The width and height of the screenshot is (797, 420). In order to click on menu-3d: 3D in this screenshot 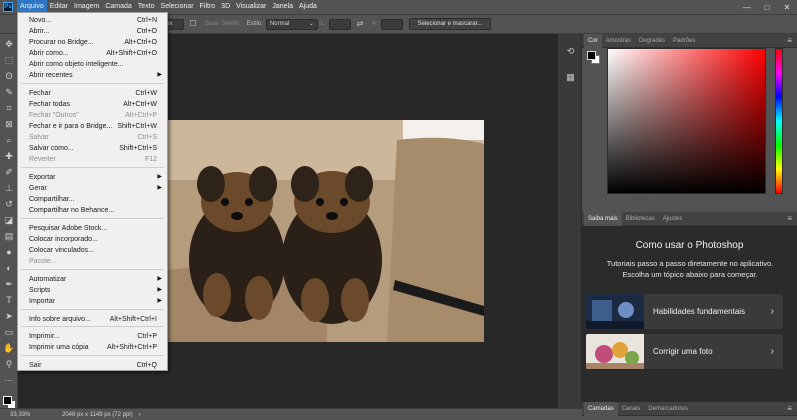, I will do `click(225, 7)`.